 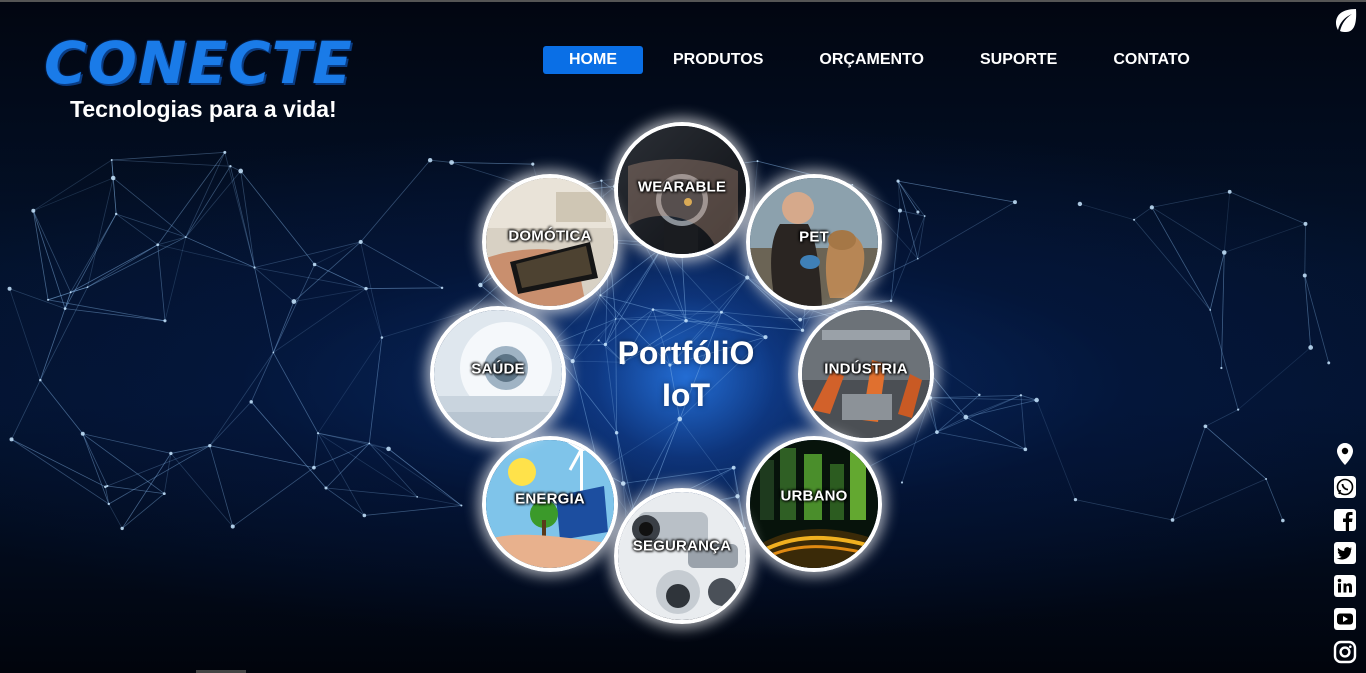 What do you see at coordinates (550, 499) in the screenshot?
I see `circle-label-energia: ENERGIA` at bounding box center [550, 499].